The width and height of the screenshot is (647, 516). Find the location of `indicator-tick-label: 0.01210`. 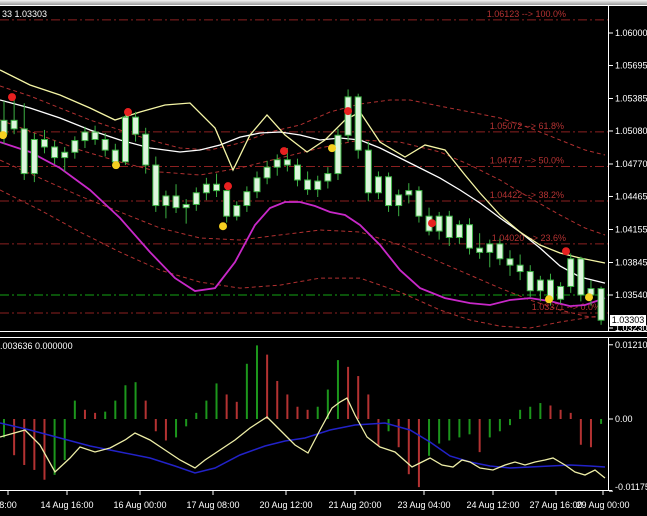

indicator-tick-label: 0.01210 is located at coordinates (631, 345).